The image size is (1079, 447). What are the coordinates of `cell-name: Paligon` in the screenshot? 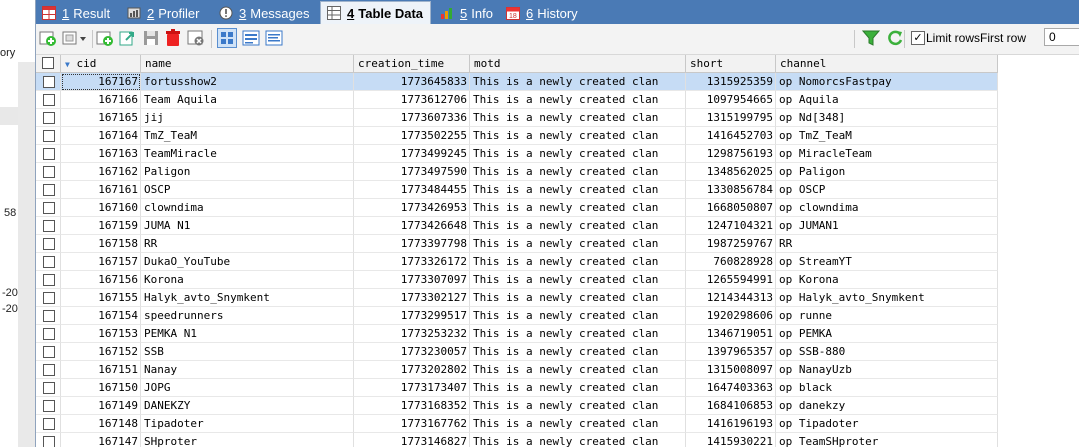 It's located at (247, 172).